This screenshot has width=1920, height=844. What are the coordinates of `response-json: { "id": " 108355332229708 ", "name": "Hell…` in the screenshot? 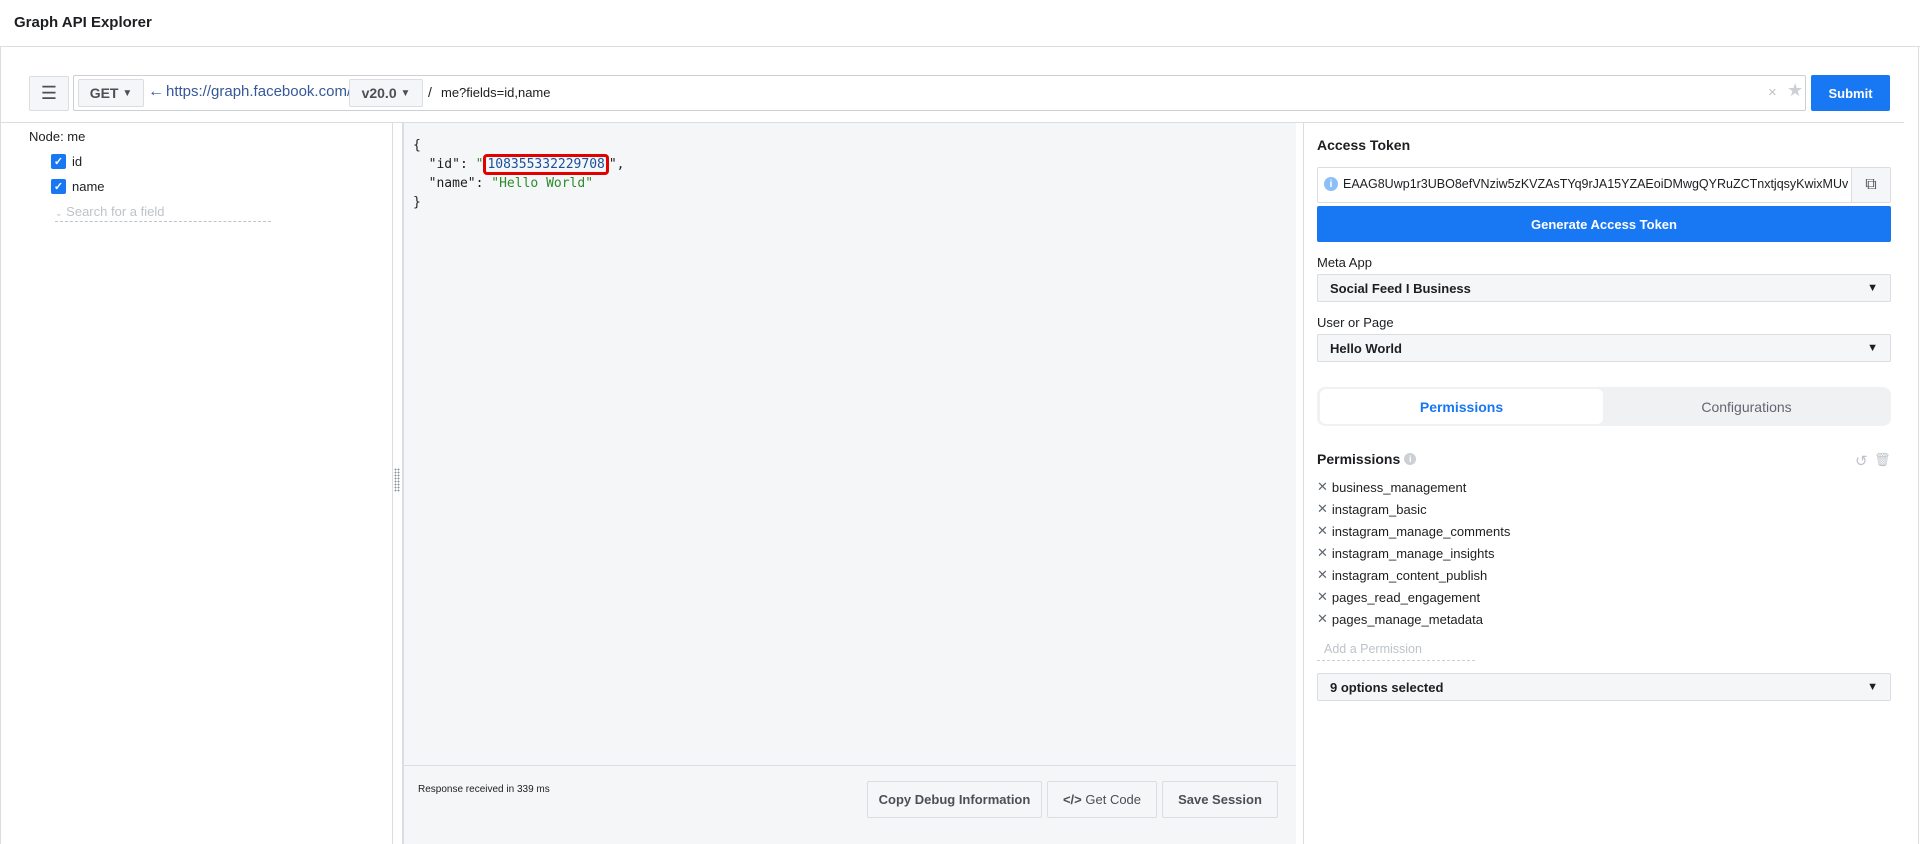 It's located at (519, 174).